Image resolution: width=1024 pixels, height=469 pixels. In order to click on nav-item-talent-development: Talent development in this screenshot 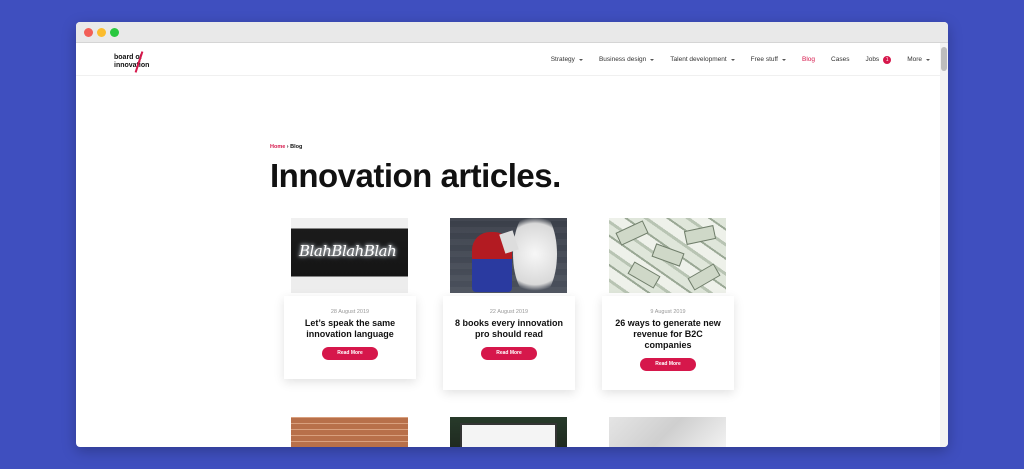, I will do `click(702, 59)`.